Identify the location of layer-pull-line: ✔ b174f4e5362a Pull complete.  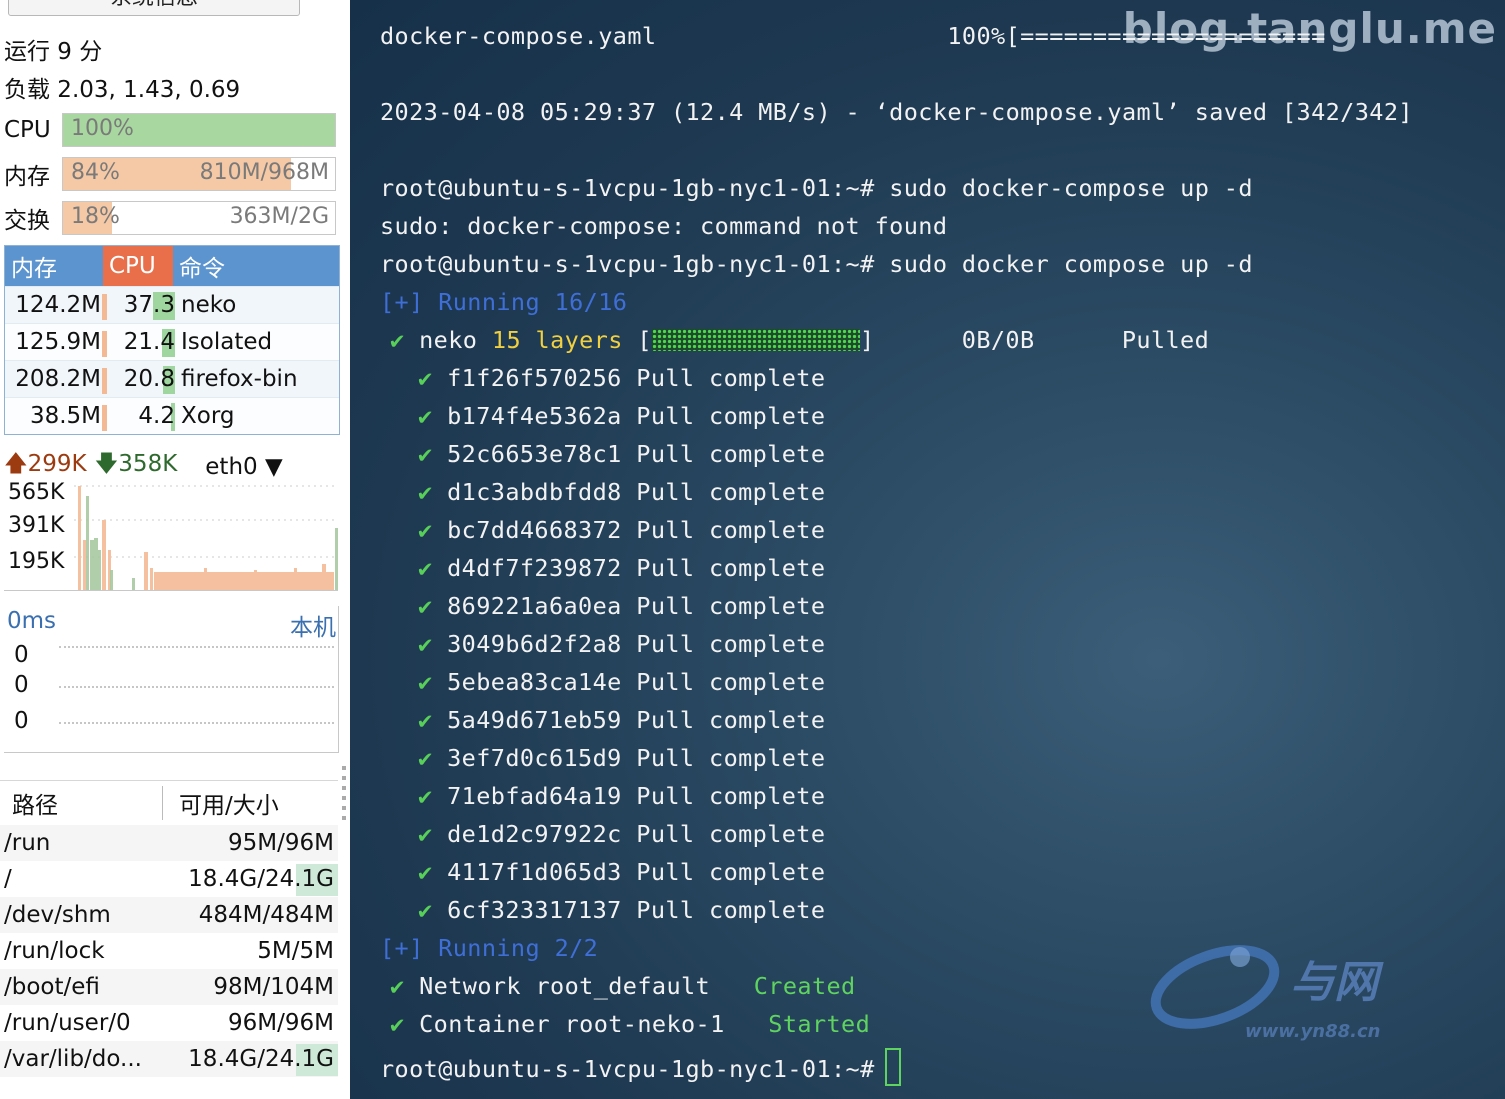
(621, 416).